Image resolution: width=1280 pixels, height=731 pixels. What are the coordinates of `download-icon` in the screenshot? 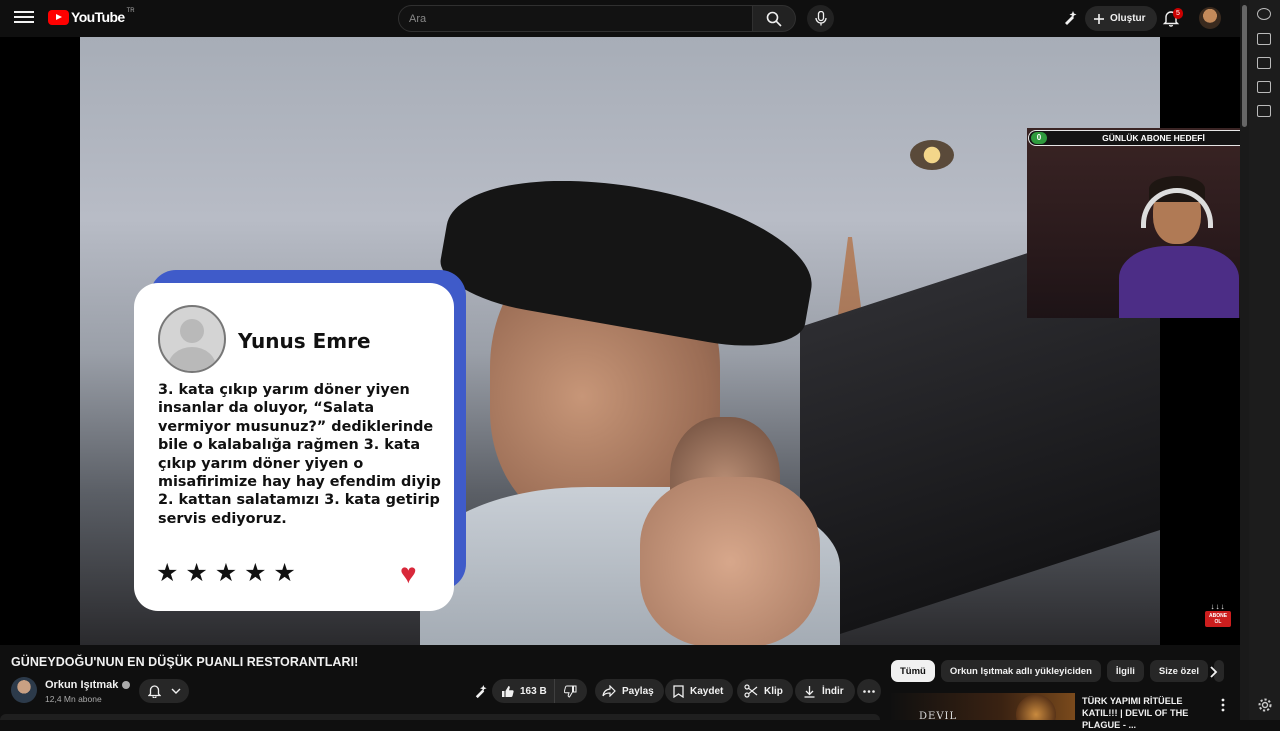 It's located at (809, 691).